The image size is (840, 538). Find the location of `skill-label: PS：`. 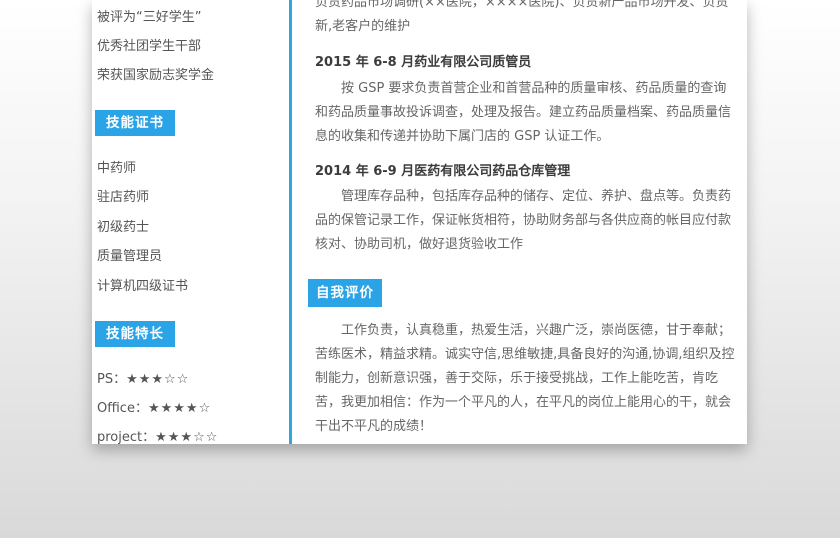

skill-label: PS： is located at coordinates (112, 379).